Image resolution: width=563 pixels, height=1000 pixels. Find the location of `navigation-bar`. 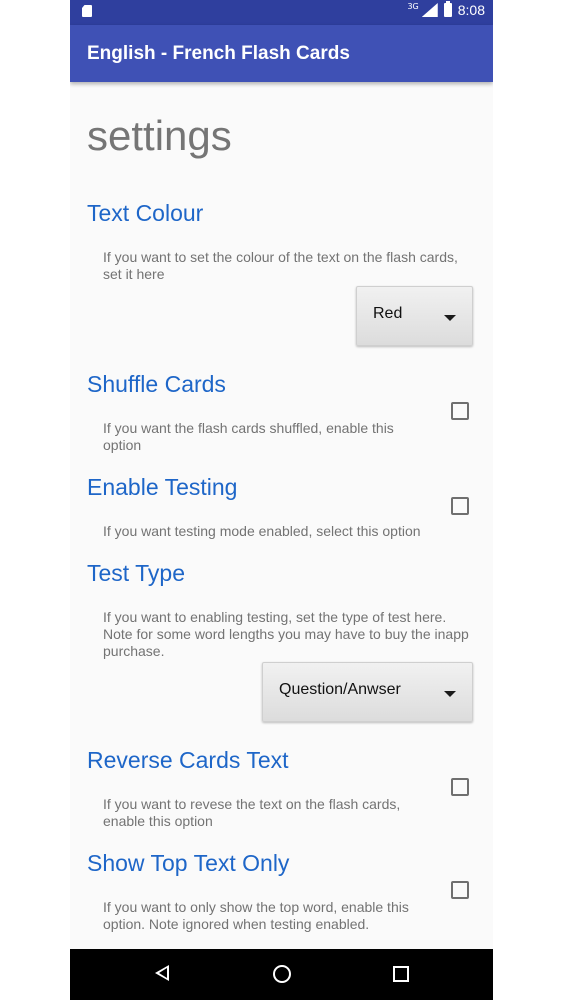

navigation-bar is located at coordinates (281, 974).